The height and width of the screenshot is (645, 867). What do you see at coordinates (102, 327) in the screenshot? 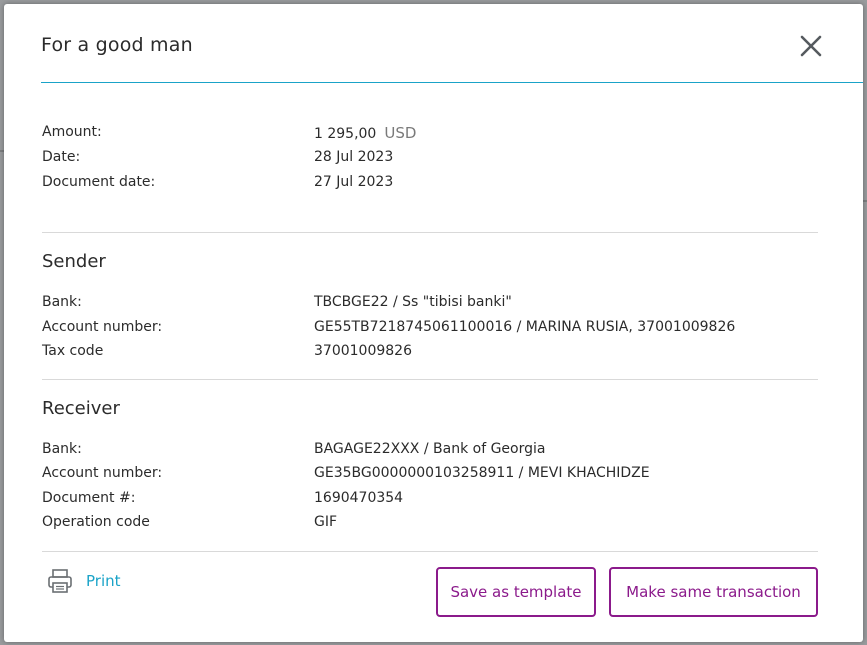
I see `sender-account-label: Account number:` at bounding box center [102, 327].